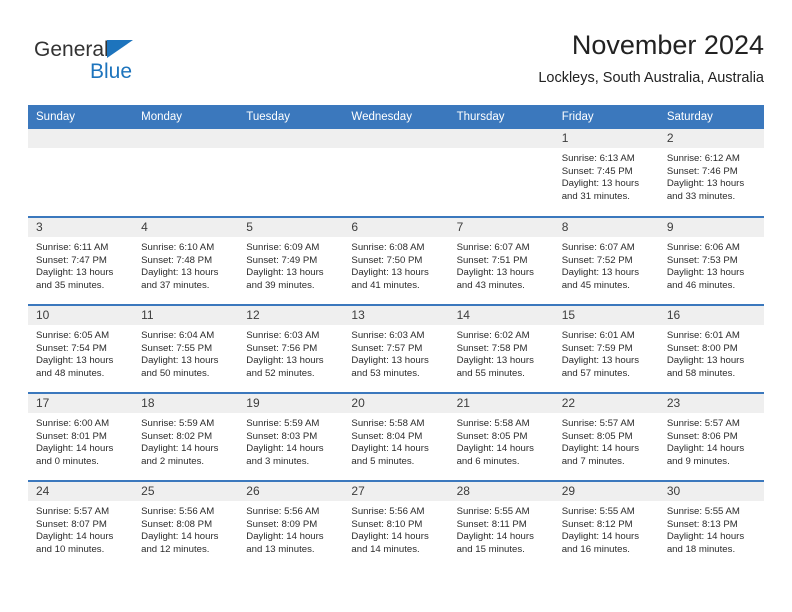  I want to click on sunset-time: Sunset: 7:50 PM, so click(387, 260).